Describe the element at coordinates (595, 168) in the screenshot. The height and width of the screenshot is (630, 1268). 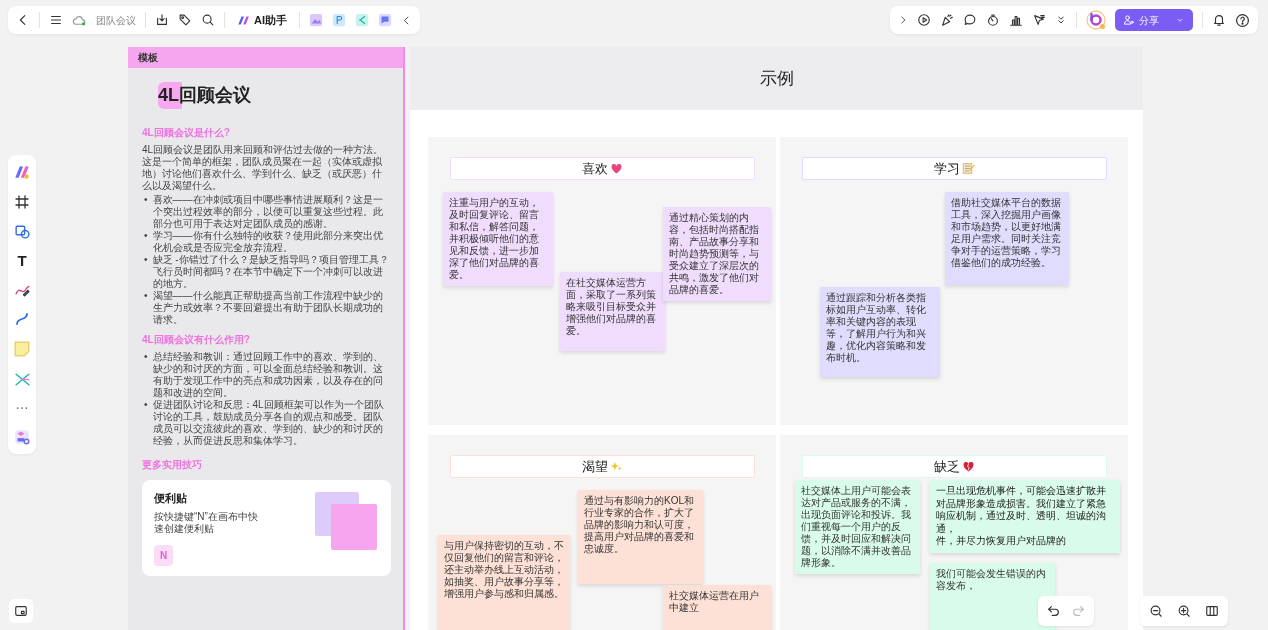
I see `quadrant-title: 喜欢` at that location.